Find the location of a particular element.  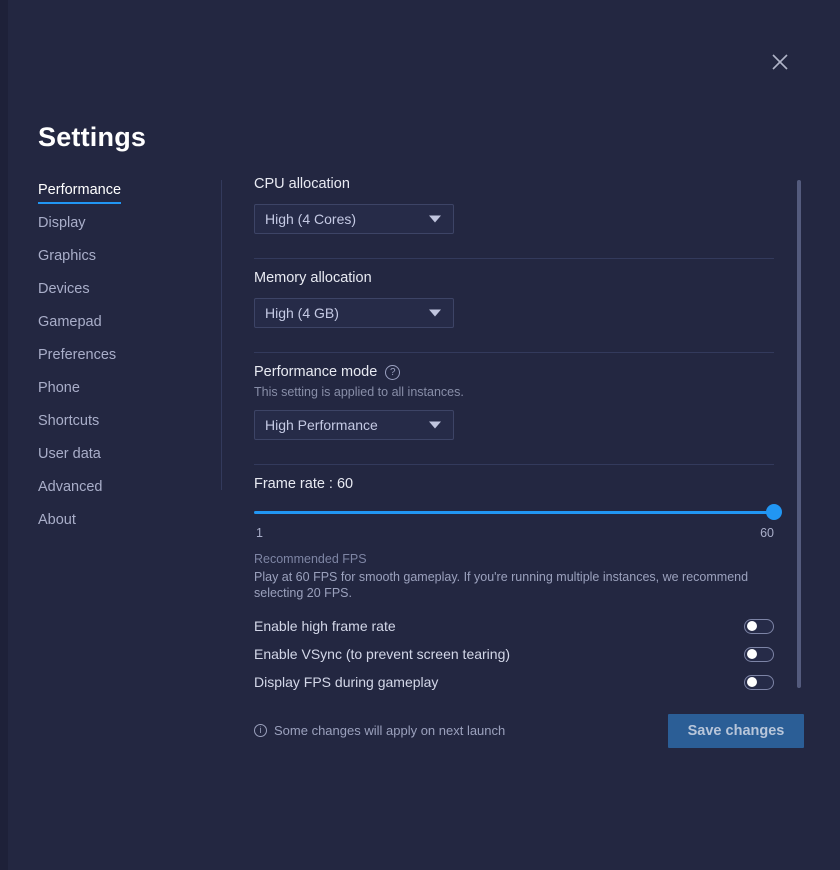

performance-mode-label: Performance mode is located at coordinates (316, 372).